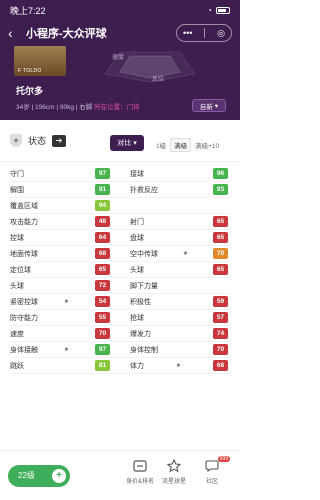 The image size is (320, 500). What do you see at coordinates (102, 205) in the screenshot?
I see `attribute-value-badge: 94` at bounding box center [102, 205].